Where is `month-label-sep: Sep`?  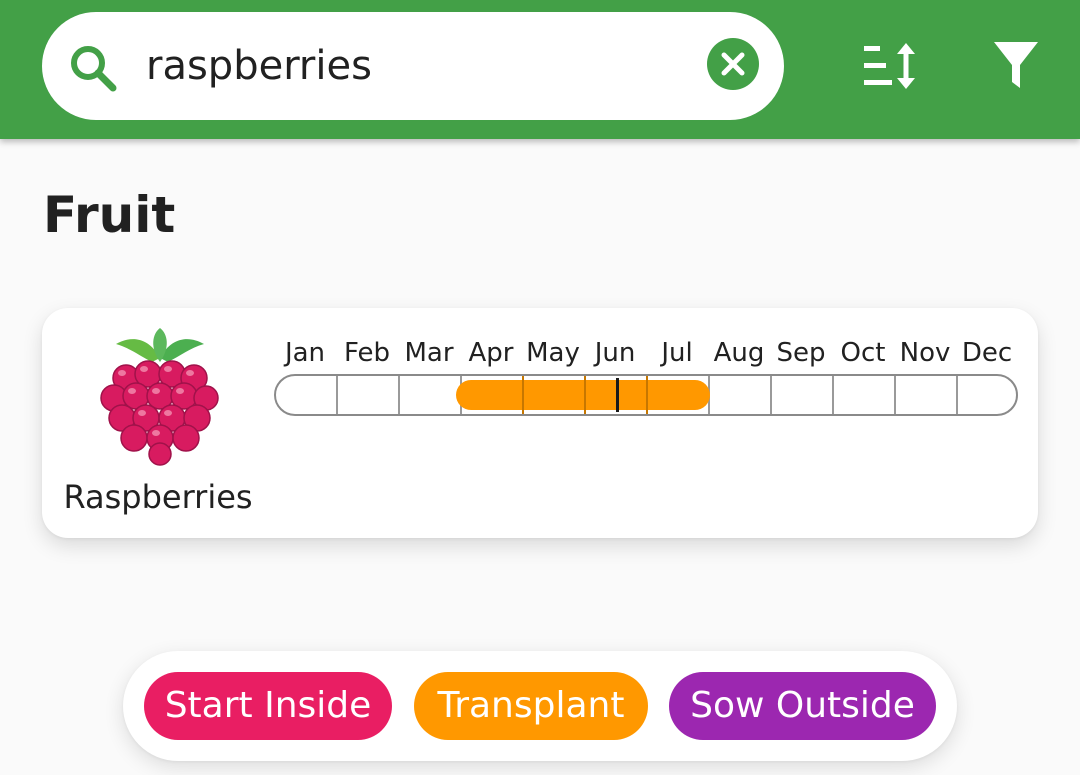 month-label-sep: Sep is located at coordinates (801, 353).